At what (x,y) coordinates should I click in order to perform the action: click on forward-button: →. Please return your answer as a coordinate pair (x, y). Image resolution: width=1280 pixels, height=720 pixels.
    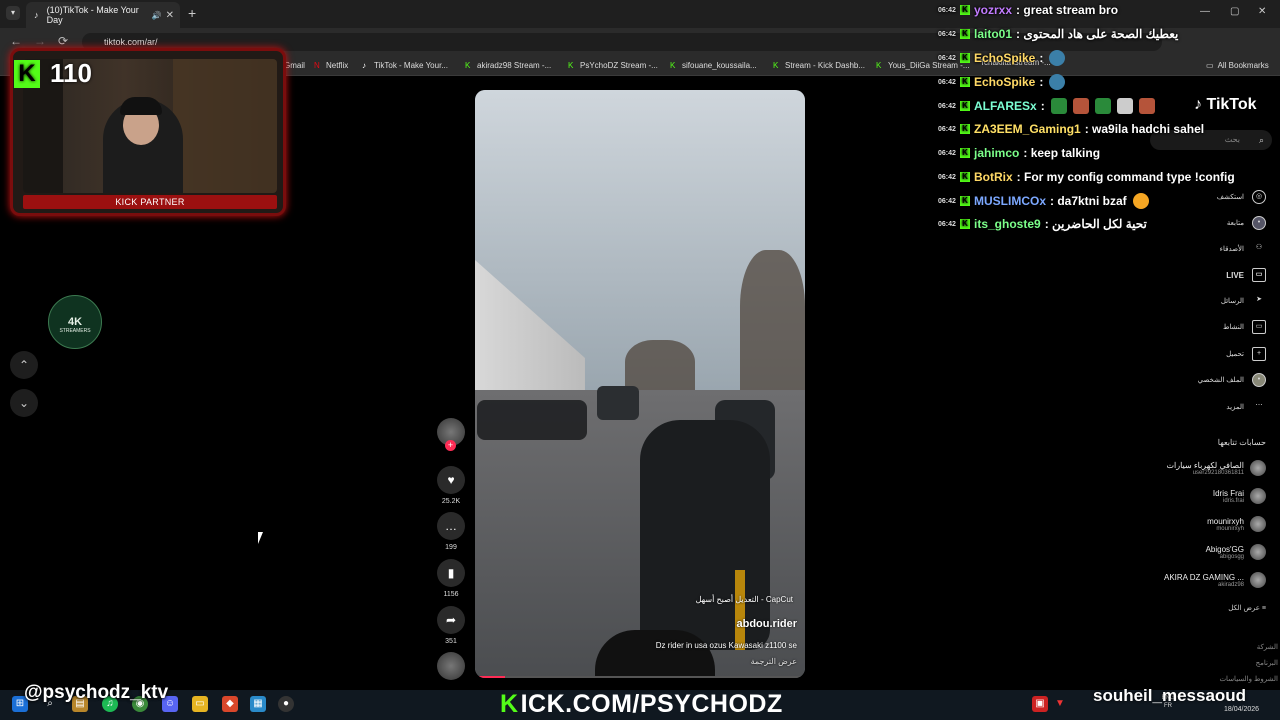
    Looking at the image, I should click on (40, 41).